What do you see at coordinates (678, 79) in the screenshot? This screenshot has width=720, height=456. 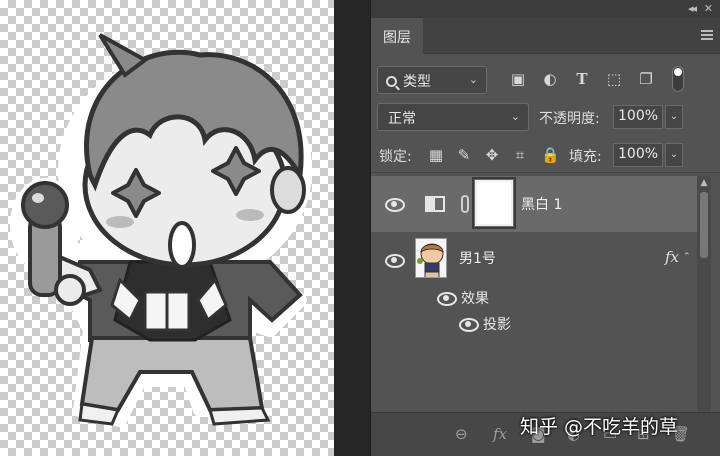 I see `filter-toggle` at bounding box center [678, 79].